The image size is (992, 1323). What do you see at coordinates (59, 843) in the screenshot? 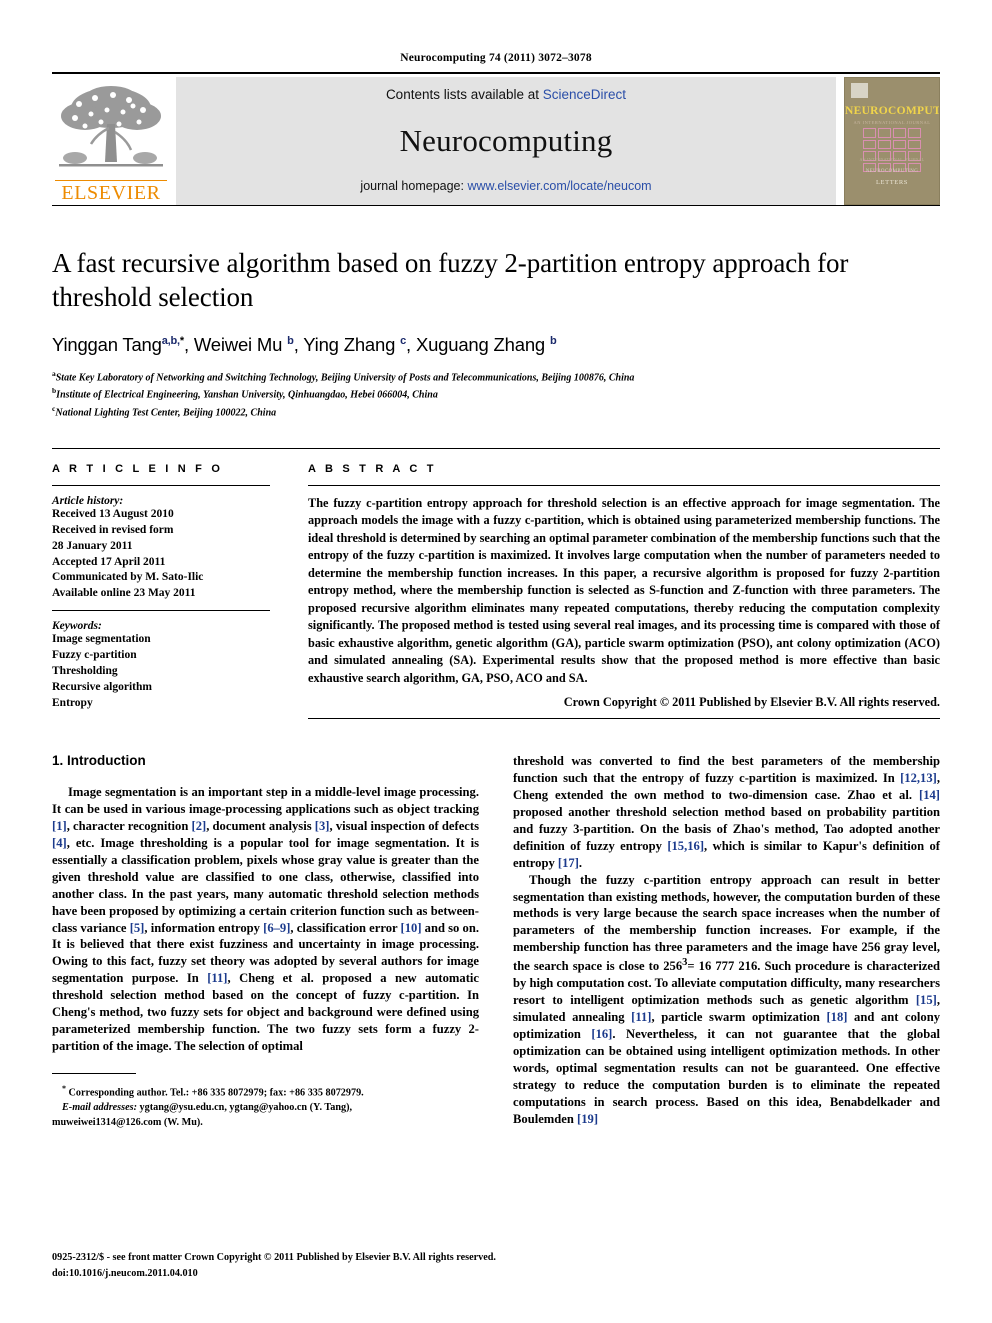
I see `citation-ref: [4]` at bounding box center [59, 843].